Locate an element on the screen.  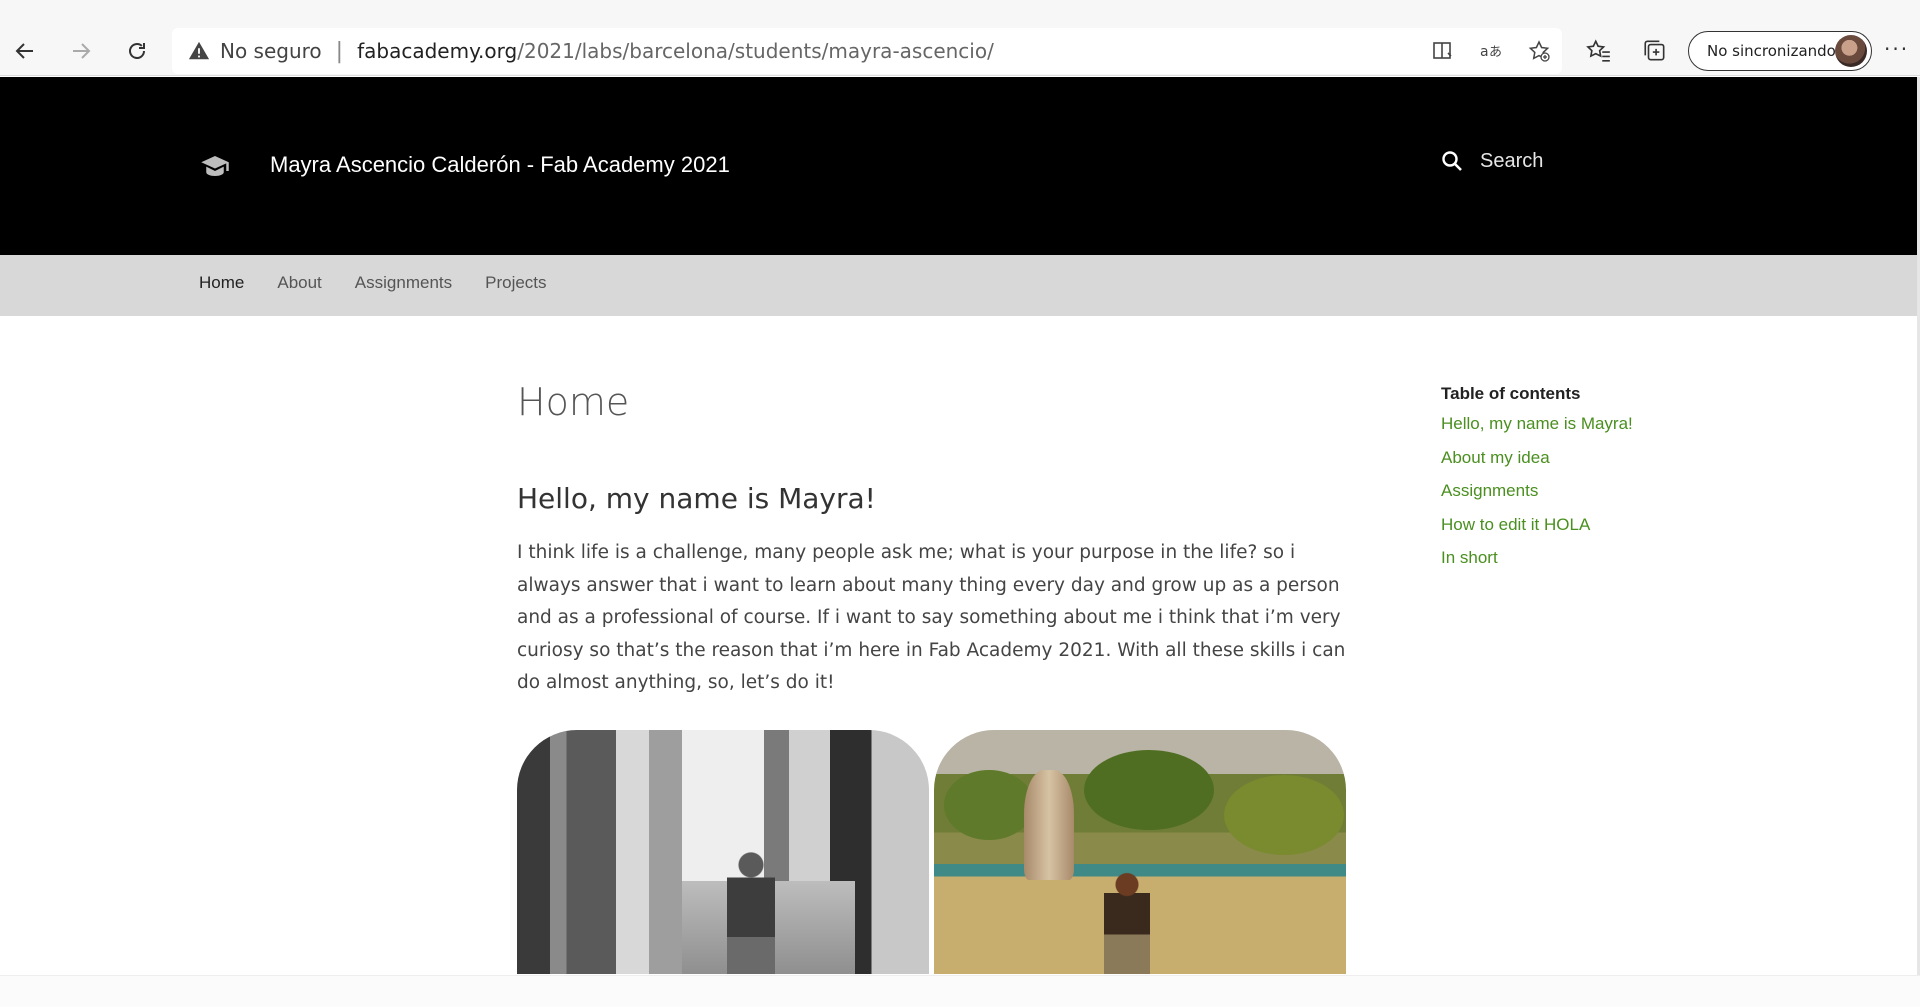
site-search: Search is located at coordinates (1491, 161).